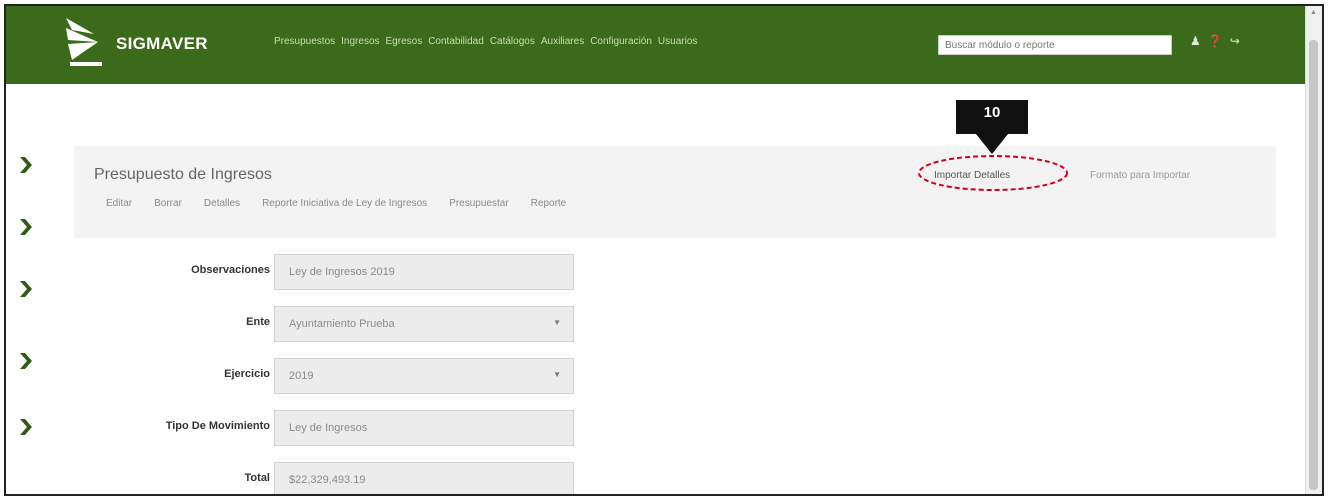 This screenshot has width=1330, height=498. I want to click on nav-link-egresos: Egresos, so click(404, 41).